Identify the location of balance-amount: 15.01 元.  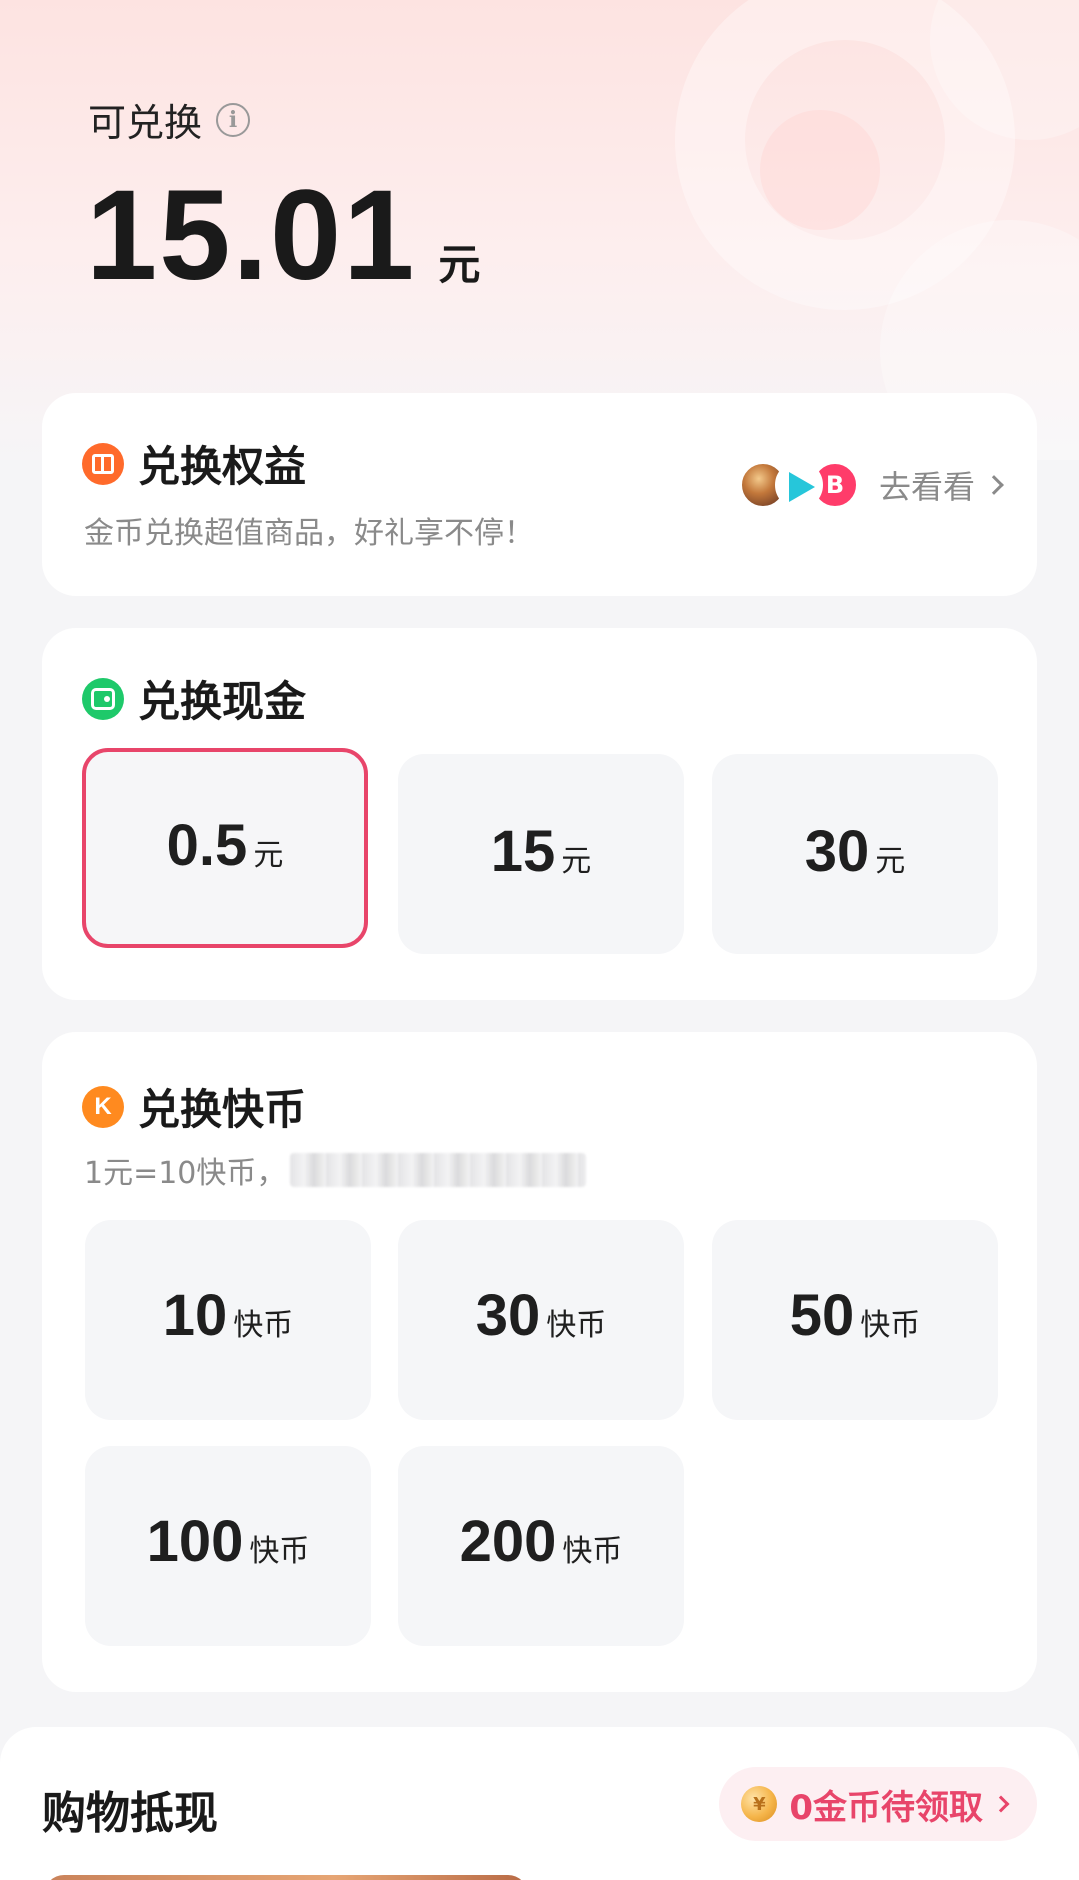
(283, 235).